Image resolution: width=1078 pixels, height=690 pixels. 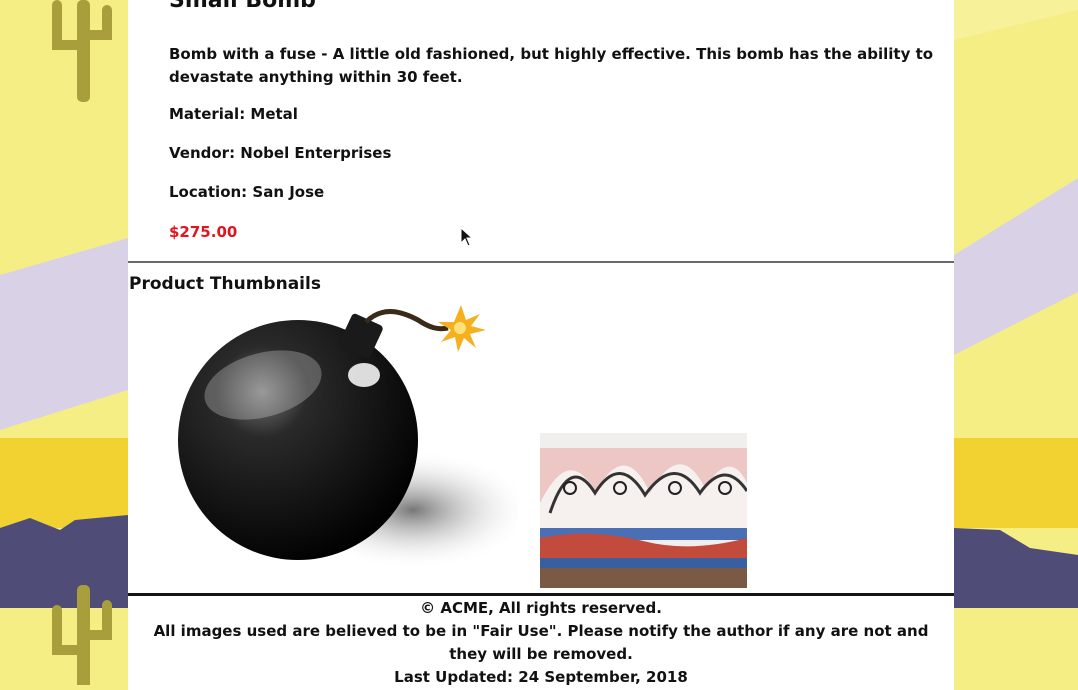 What do you see at coordinates (233, 114) in the screenshot?
I see `product-material: Material: Metal` at bounding box center [233, 114].